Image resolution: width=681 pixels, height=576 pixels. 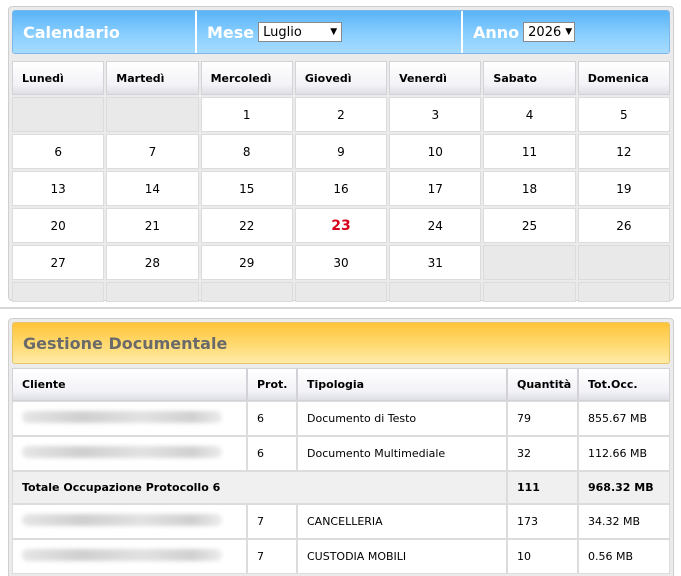 What do you see at coordinates (105, 32) in the screenshot?
I see `calendar-title: Calendario` at bounding box center [105, 32].